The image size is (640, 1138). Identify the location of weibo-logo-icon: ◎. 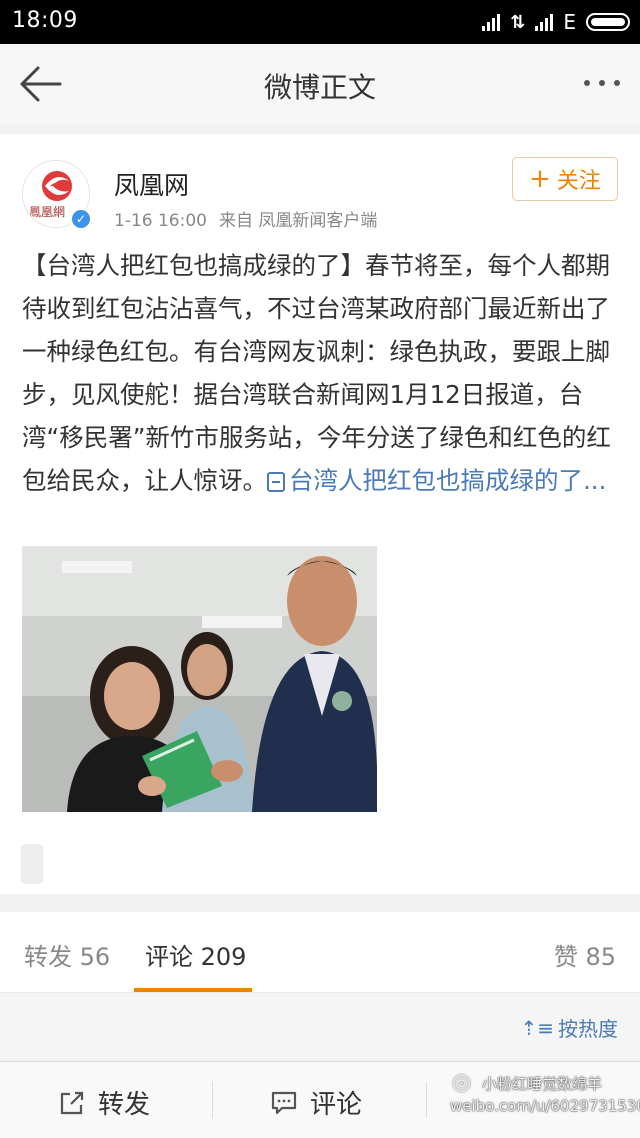
(462, 1082).